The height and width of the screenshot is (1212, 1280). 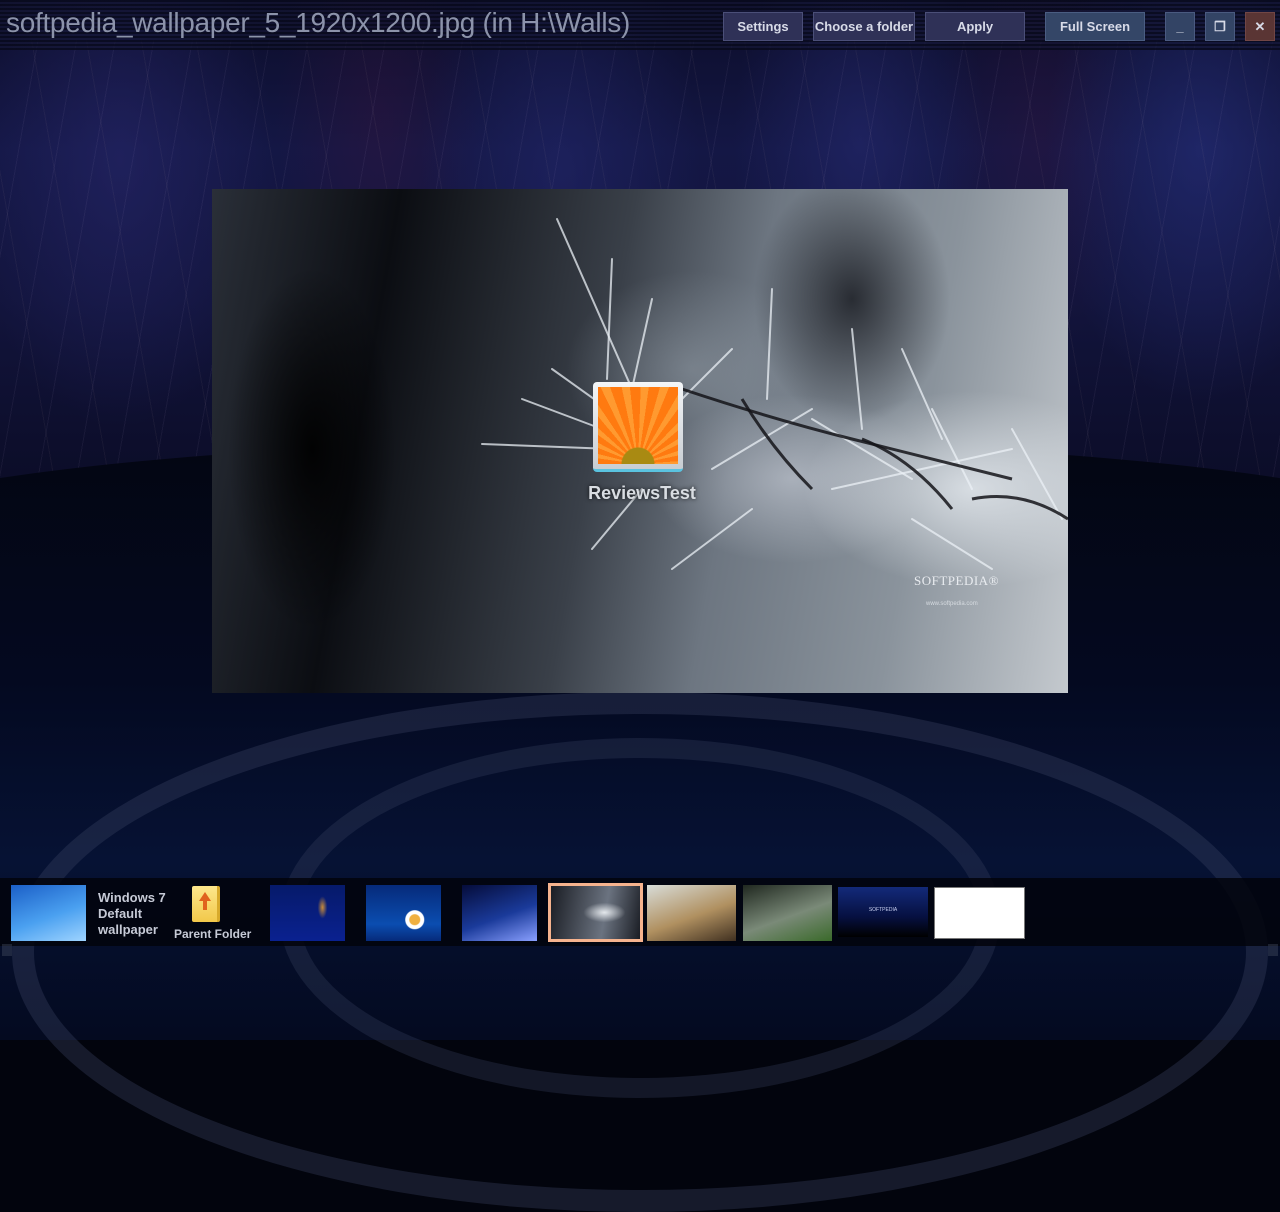 What do you see at coordinates (1273, 950) in the screenshot?
I see `scroll-right-arrow` at bounding box center [1273, 950].